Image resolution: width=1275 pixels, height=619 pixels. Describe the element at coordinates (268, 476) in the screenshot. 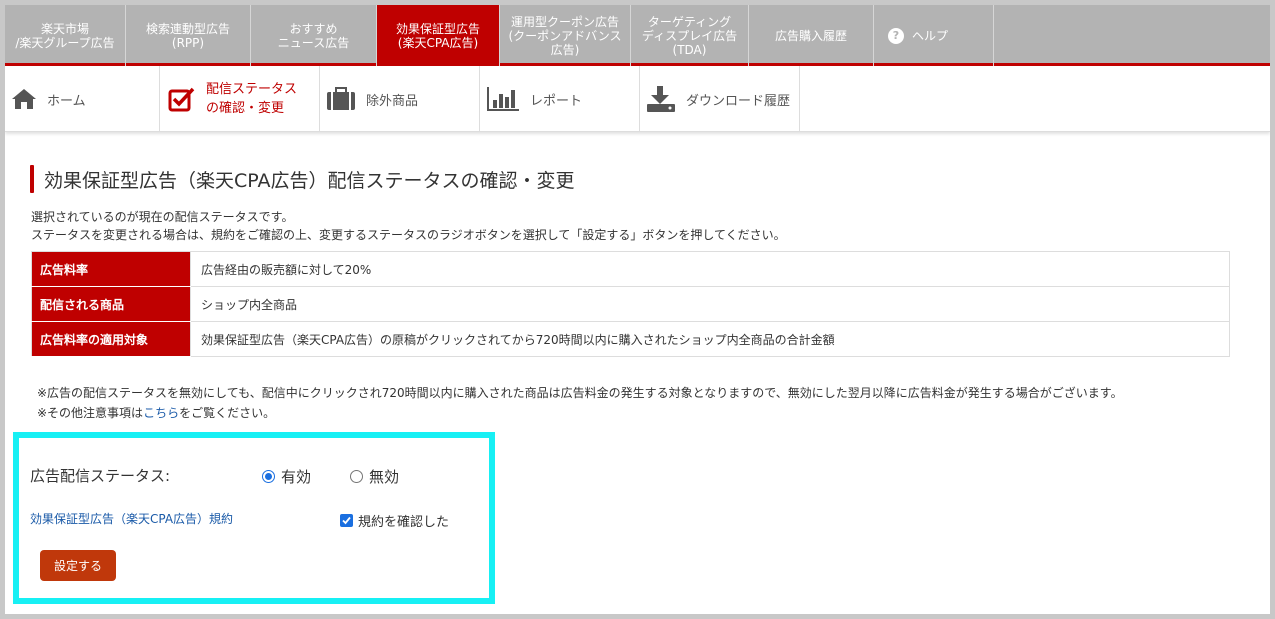

I see `radio-enabled-button` at that location.